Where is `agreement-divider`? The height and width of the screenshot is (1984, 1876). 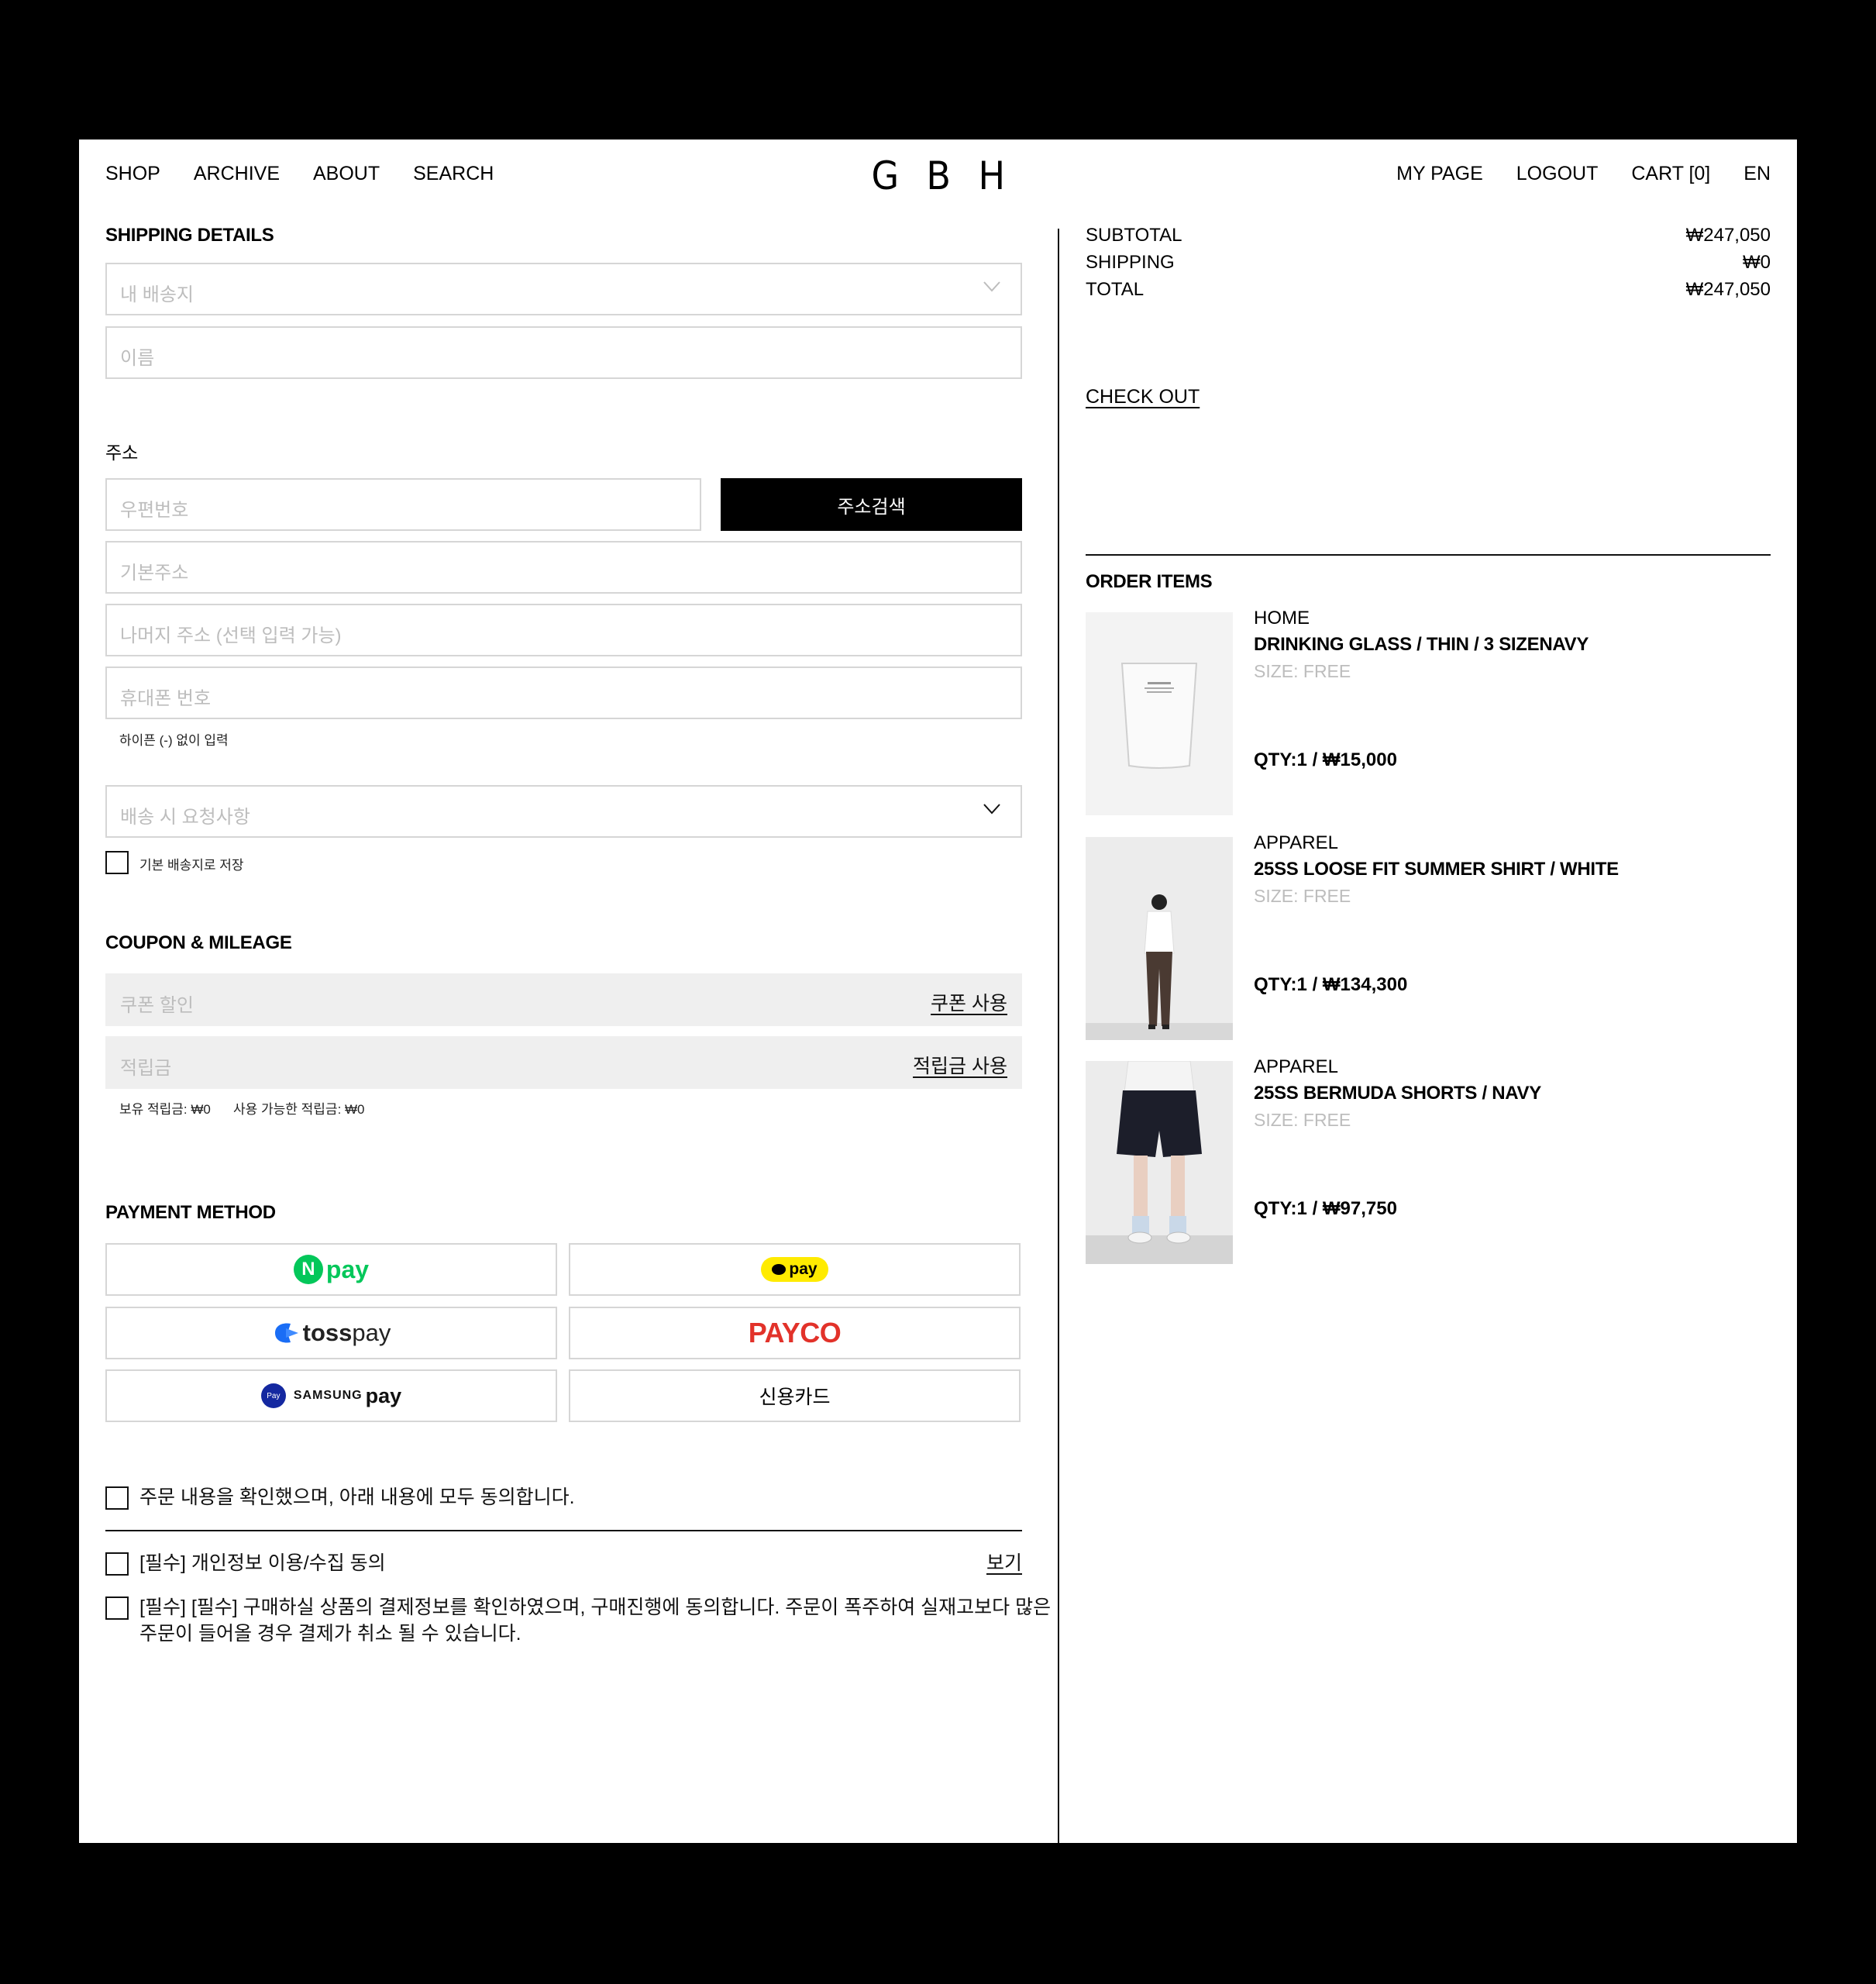
agreement-divider is located at coordinates (563, 1530).